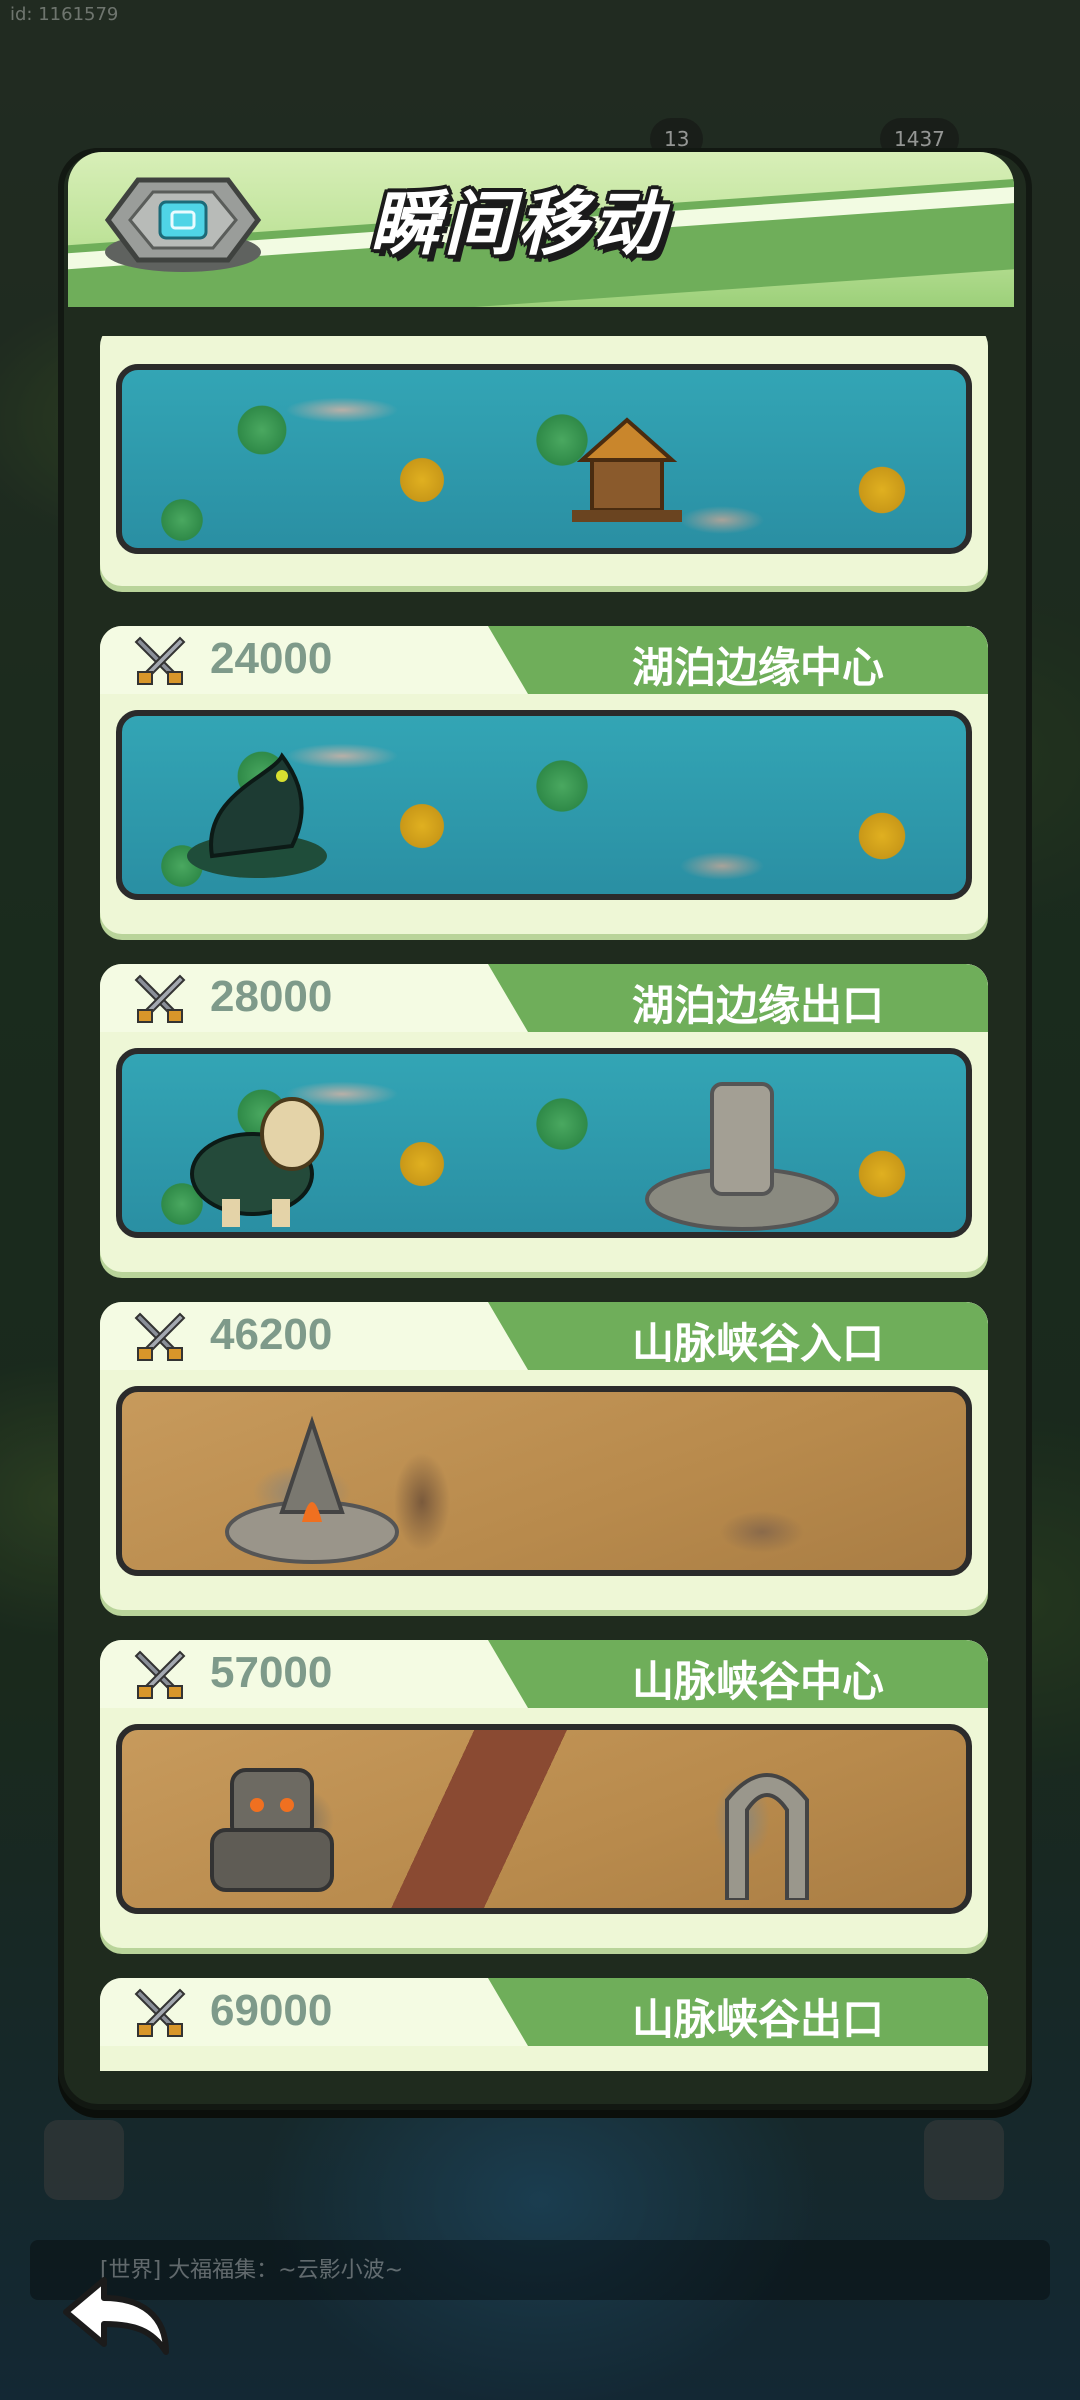 The width and height of the screenshot is (1080, 2400). Describe the element at coordinates (116, 2317) in the screenshot. I see `back-arrow-icon` at that location.